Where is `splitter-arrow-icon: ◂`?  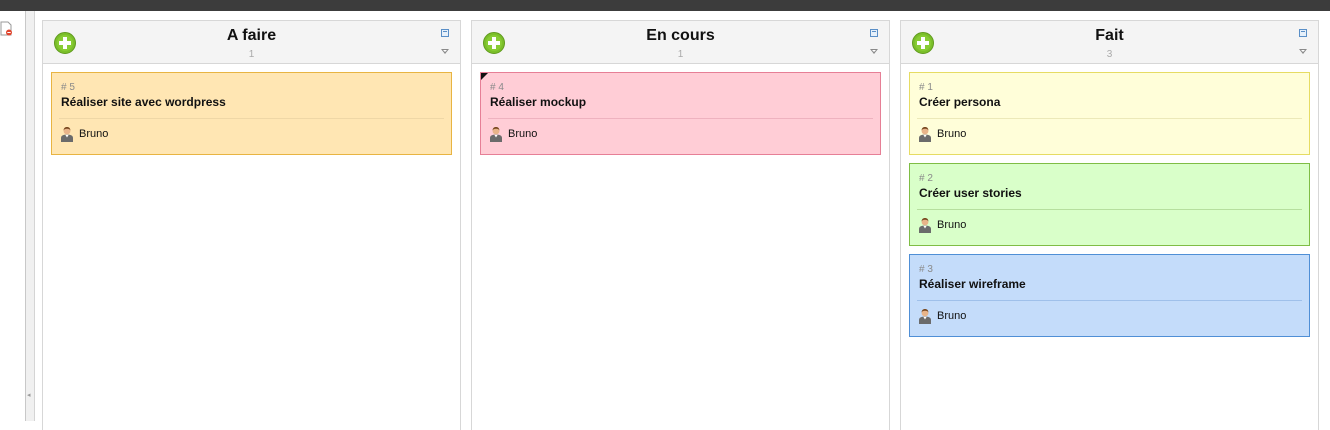
splitter-arrow-icon: ◂ is located at coordinates (29, 395).